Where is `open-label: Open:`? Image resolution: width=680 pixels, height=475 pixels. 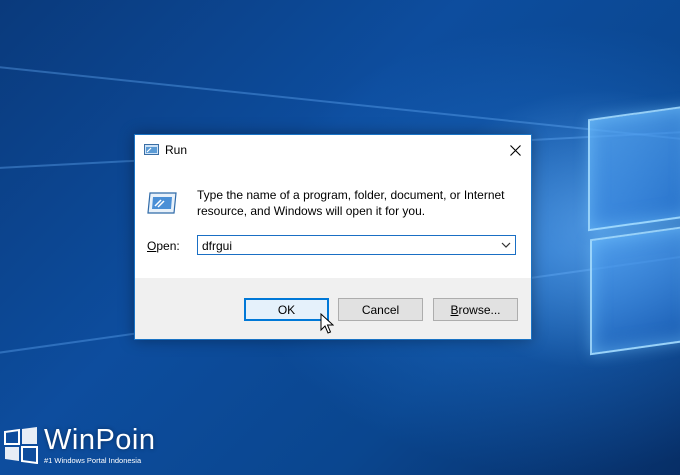 open-label: Open: is located at coordinates (163, 246).